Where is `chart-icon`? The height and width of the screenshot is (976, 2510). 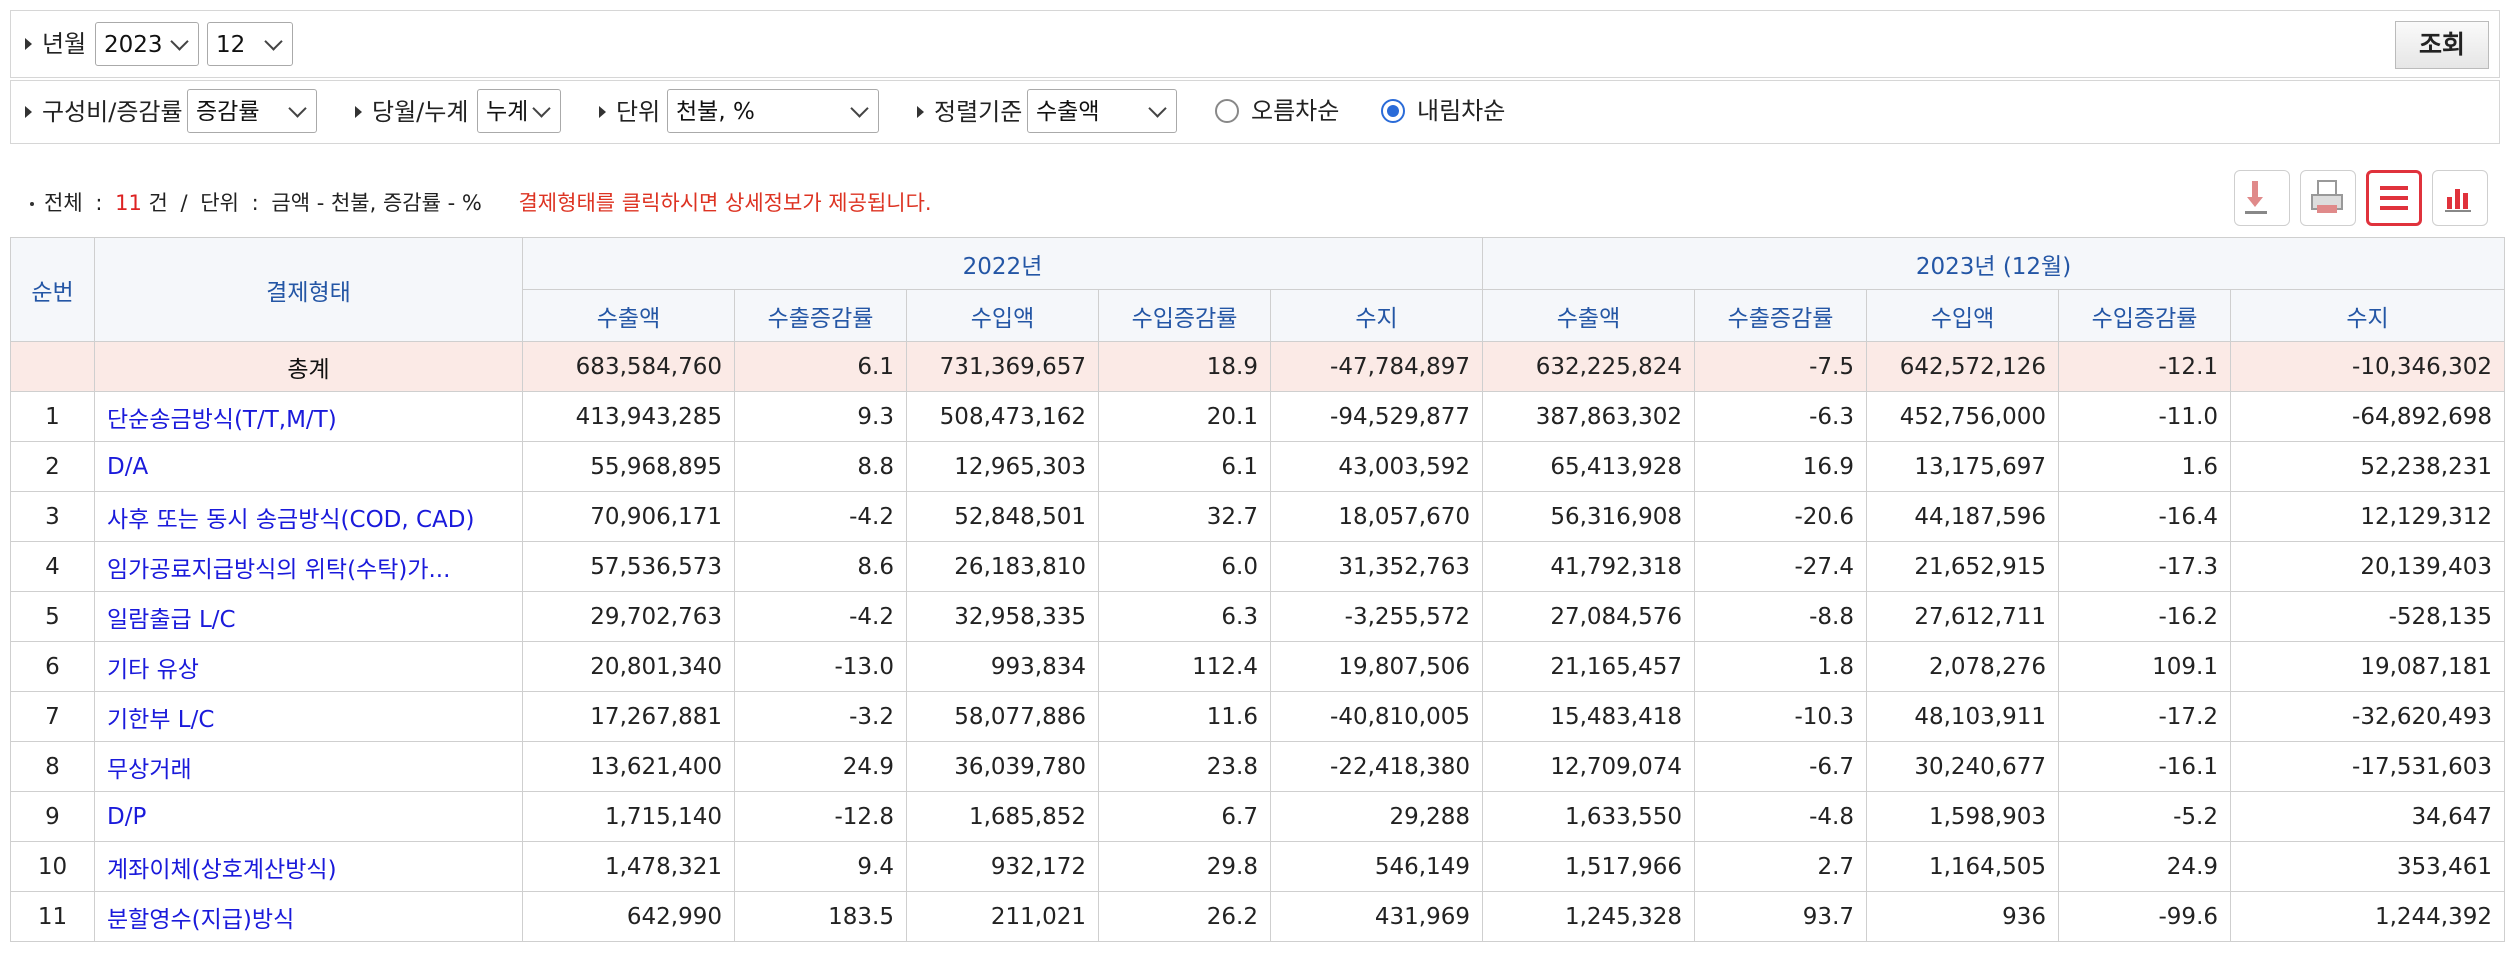 chart-icon is located at coordinates (2460, 198).